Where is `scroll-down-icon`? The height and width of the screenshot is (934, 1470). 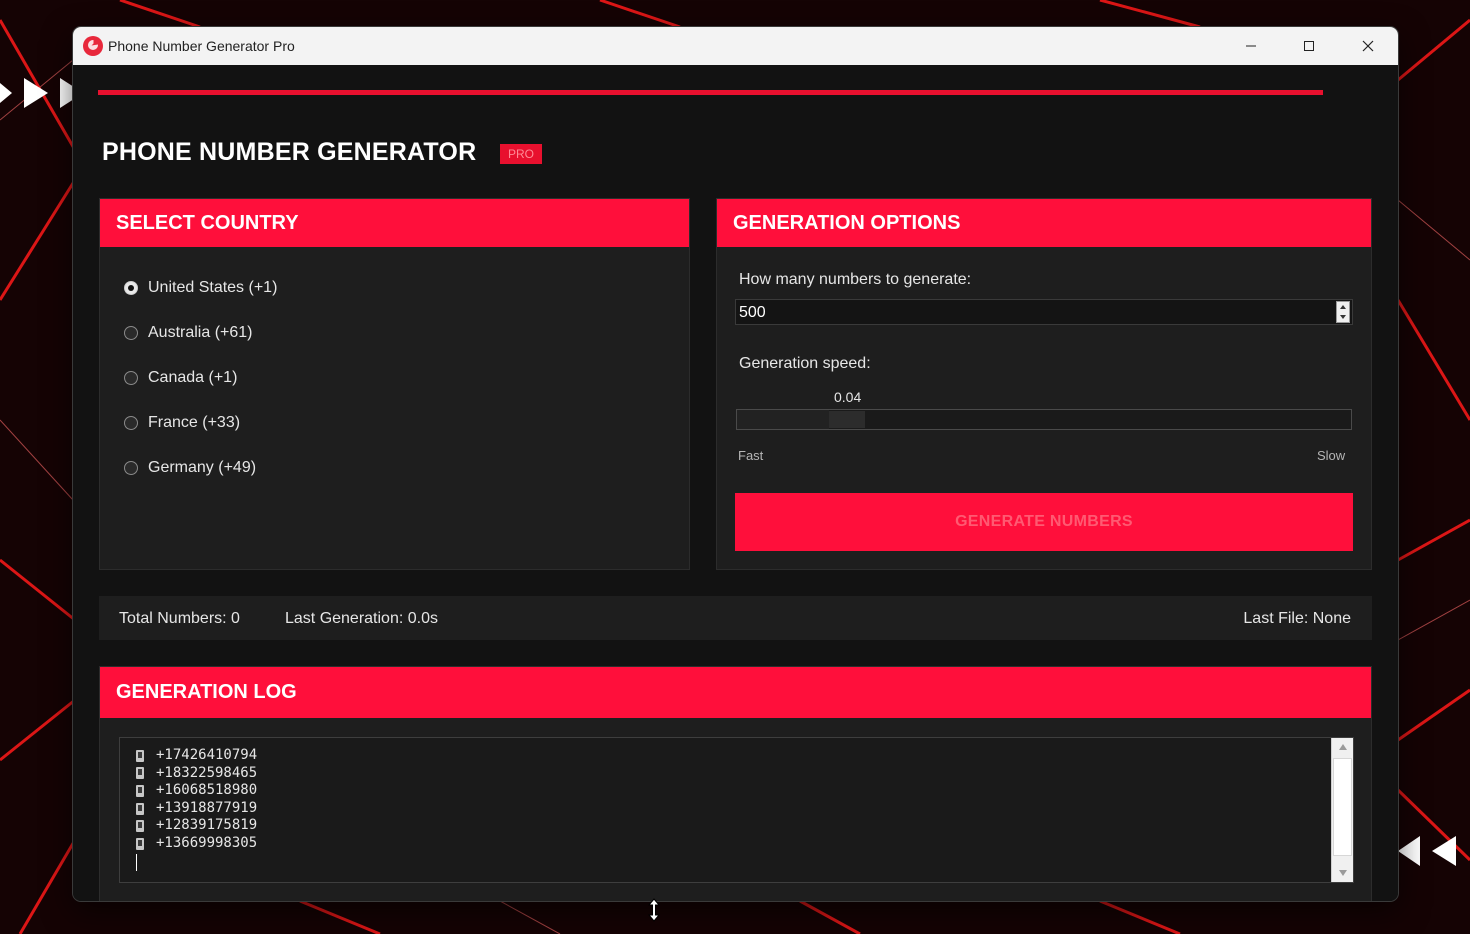 scroll-down-icon is located at coordinates (1342, 873).